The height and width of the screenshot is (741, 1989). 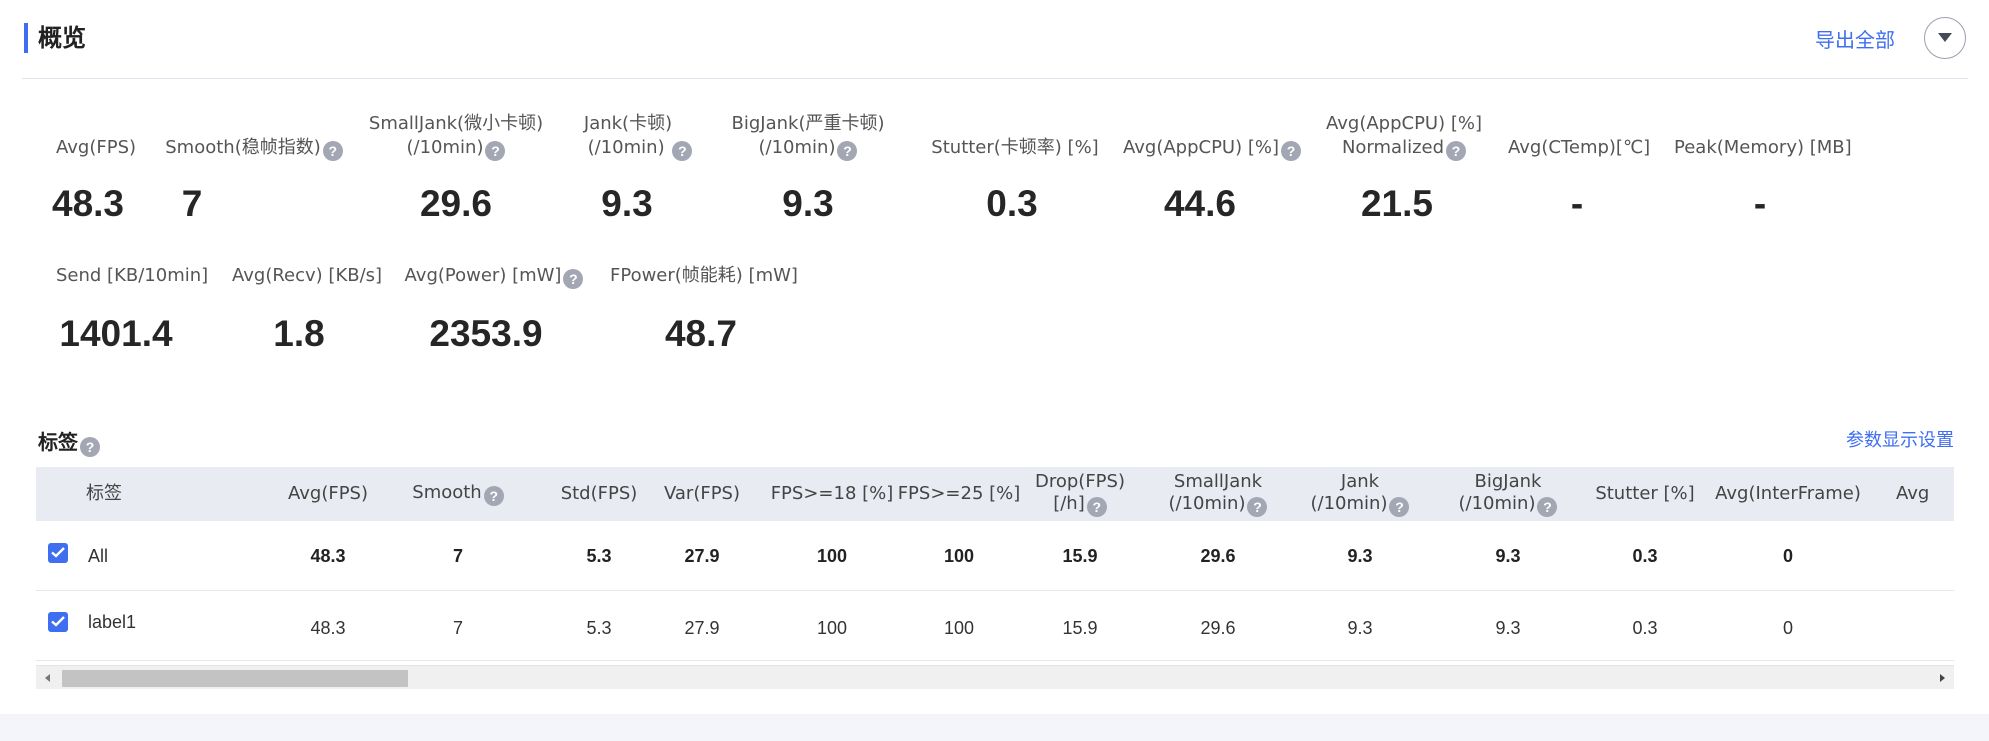 I want to click on column-header: SmallJank (/10min)?, so click(x=1218, y=494).